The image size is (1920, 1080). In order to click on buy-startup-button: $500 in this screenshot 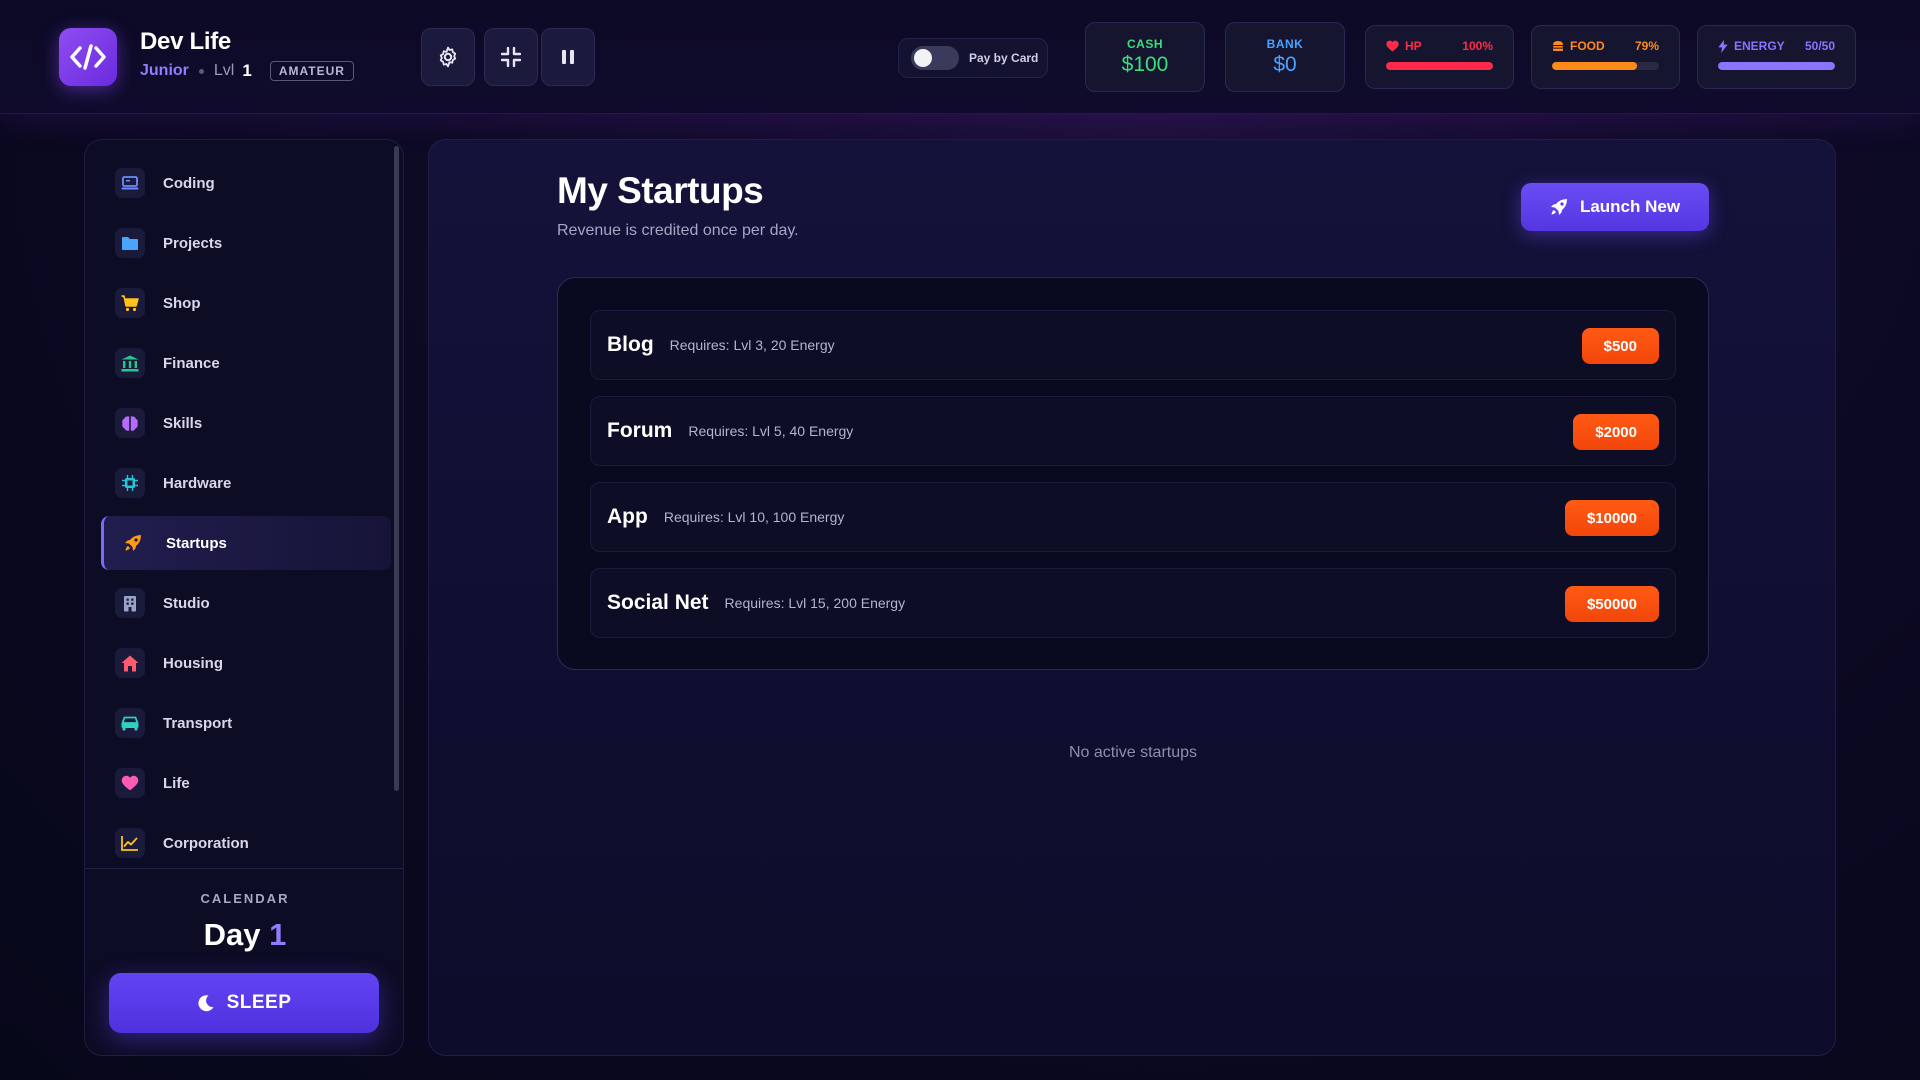, I will do `click(1620, 346)`.